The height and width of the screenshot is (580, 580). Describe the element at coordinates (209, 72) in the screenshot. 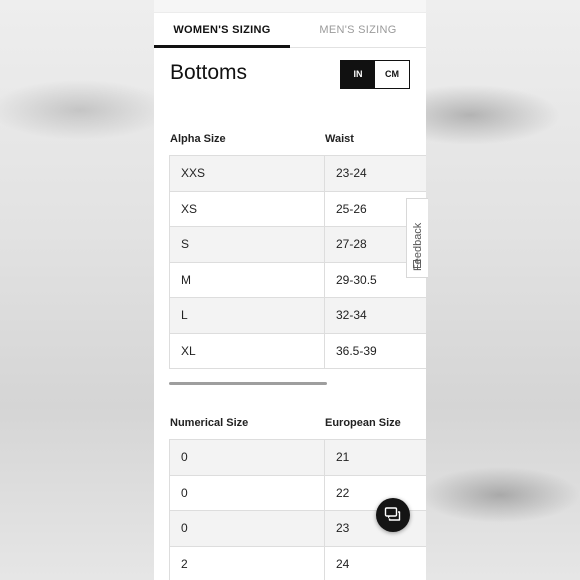

I see `section-title: Bottoms` at that location.